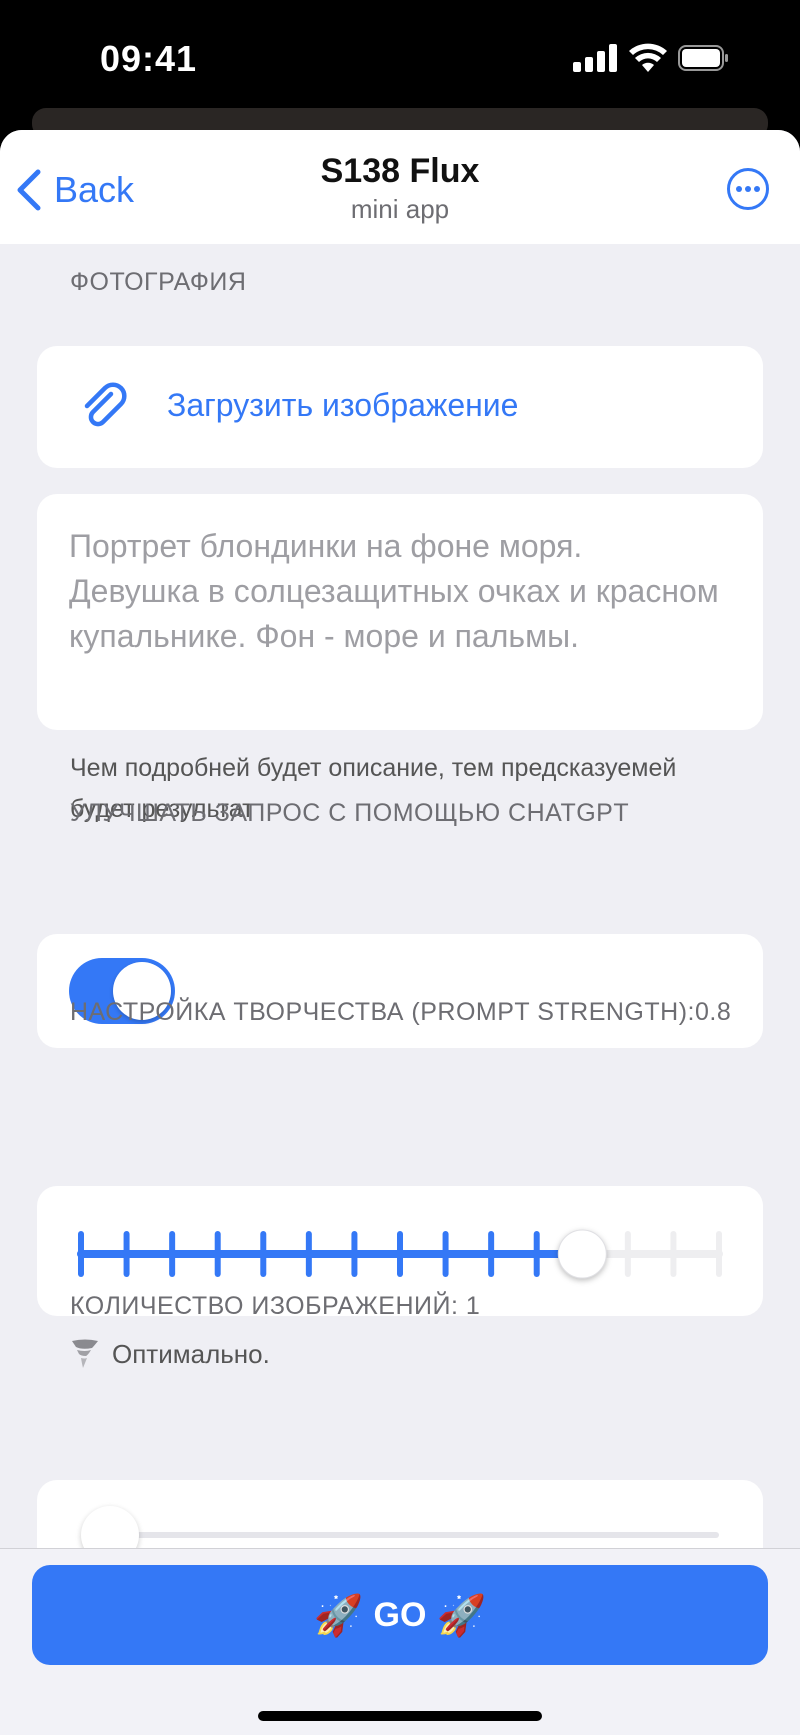 The height and width of the screenshot is (1735, 800). I want to click on slider-knob, so click(582, 1254).